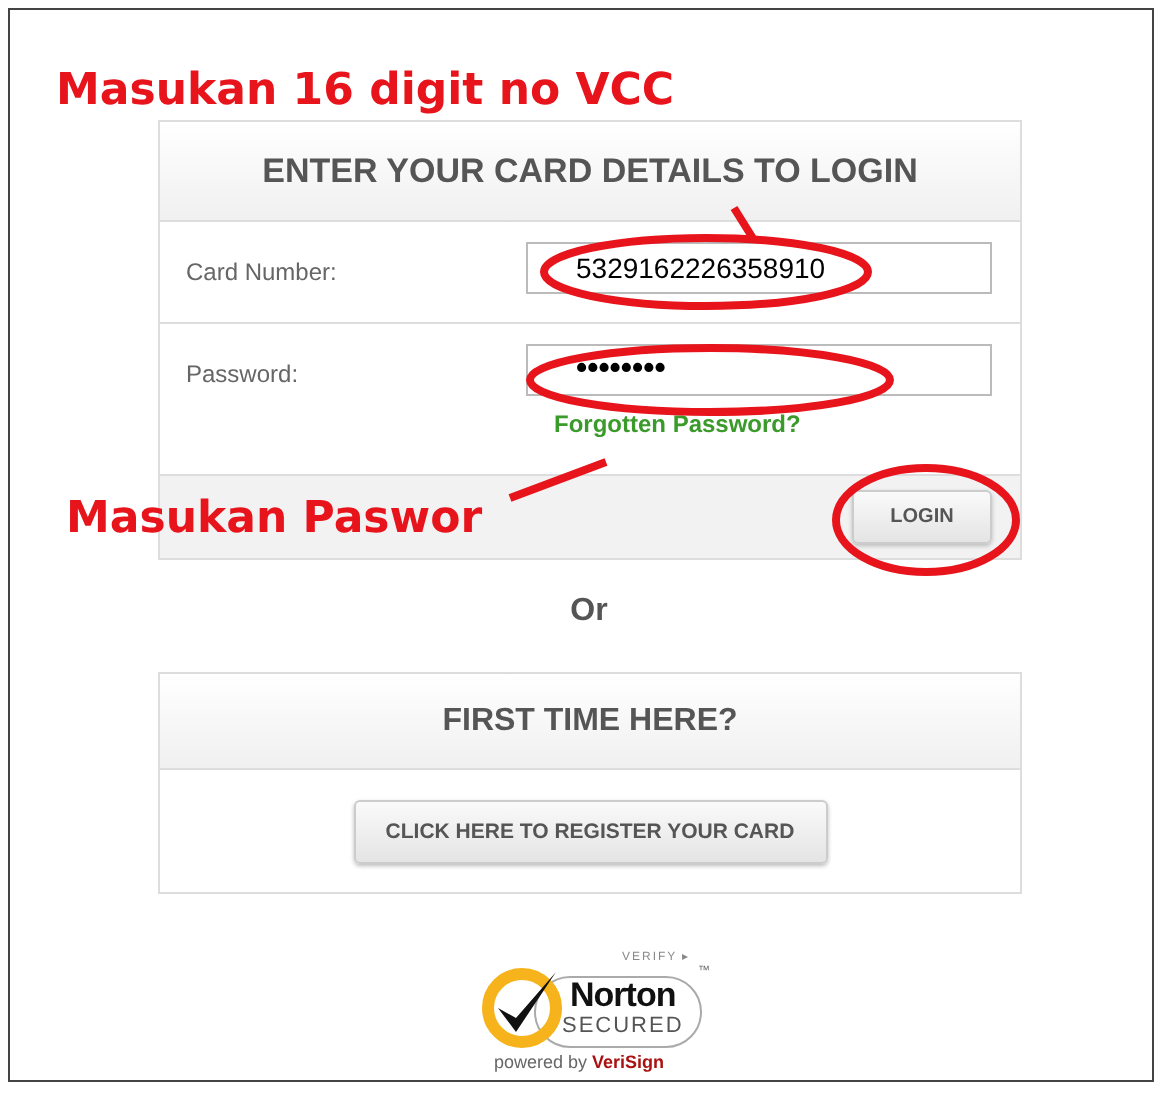 The image size is (1164, 1094). I want to click on annotation-text: Masukan 16 digit no VCC, so click(365, 91).